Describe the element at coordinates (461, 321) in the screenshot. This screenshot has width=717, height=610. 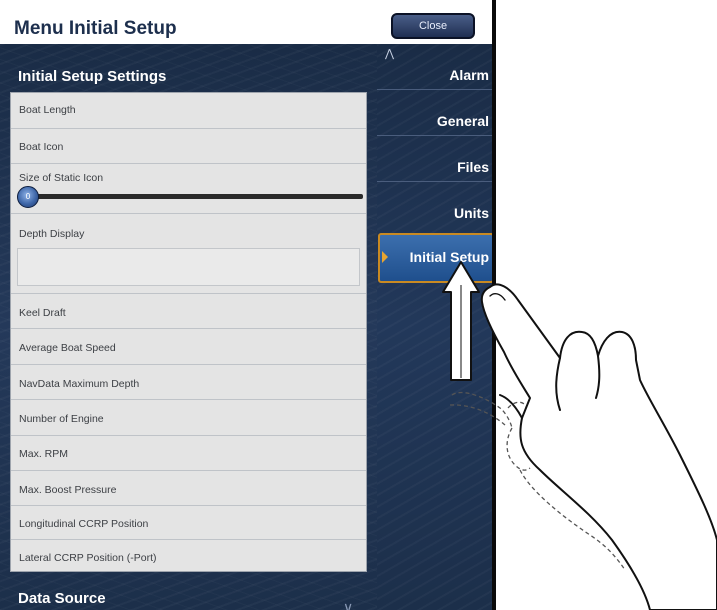
I see `arrow-up-icon` at that location.